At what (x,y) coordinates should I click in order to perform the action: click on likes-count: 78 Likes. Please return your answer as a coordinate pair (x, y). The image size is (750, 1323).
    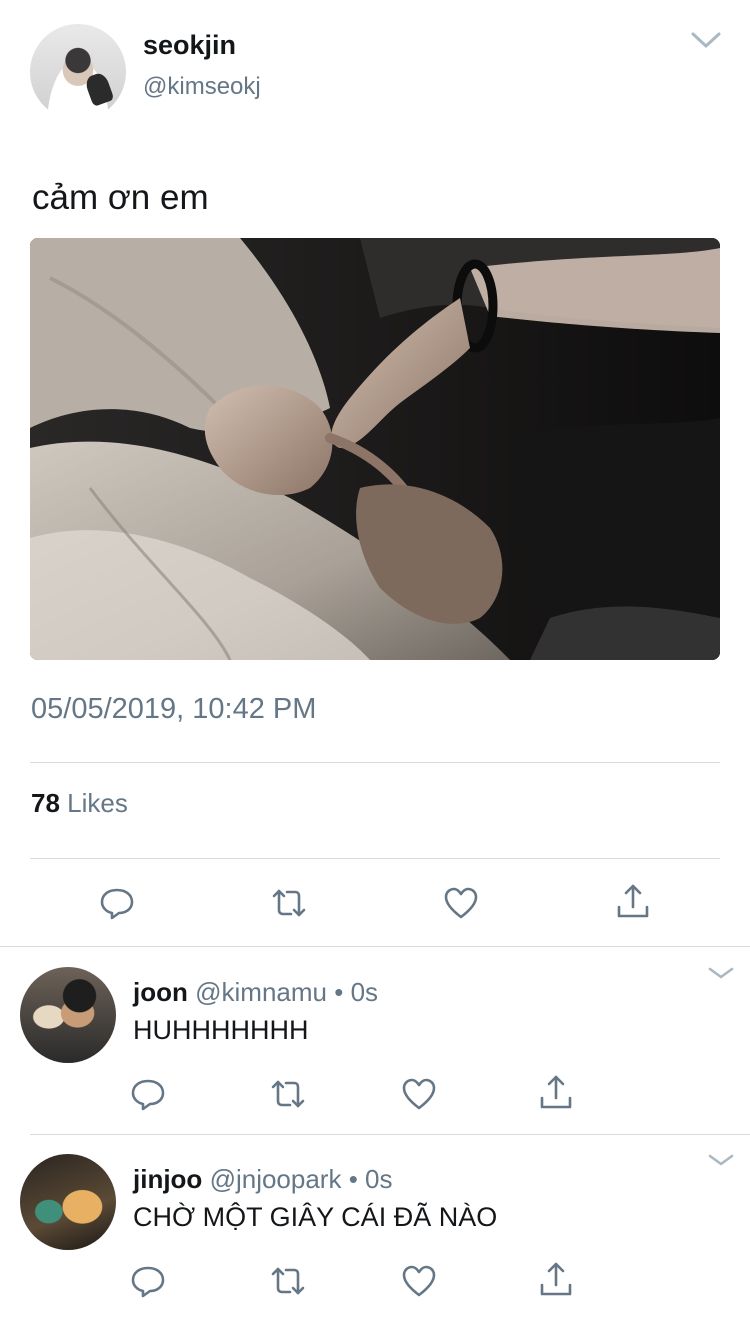
    Looking at the image, I should click on (79, 803).